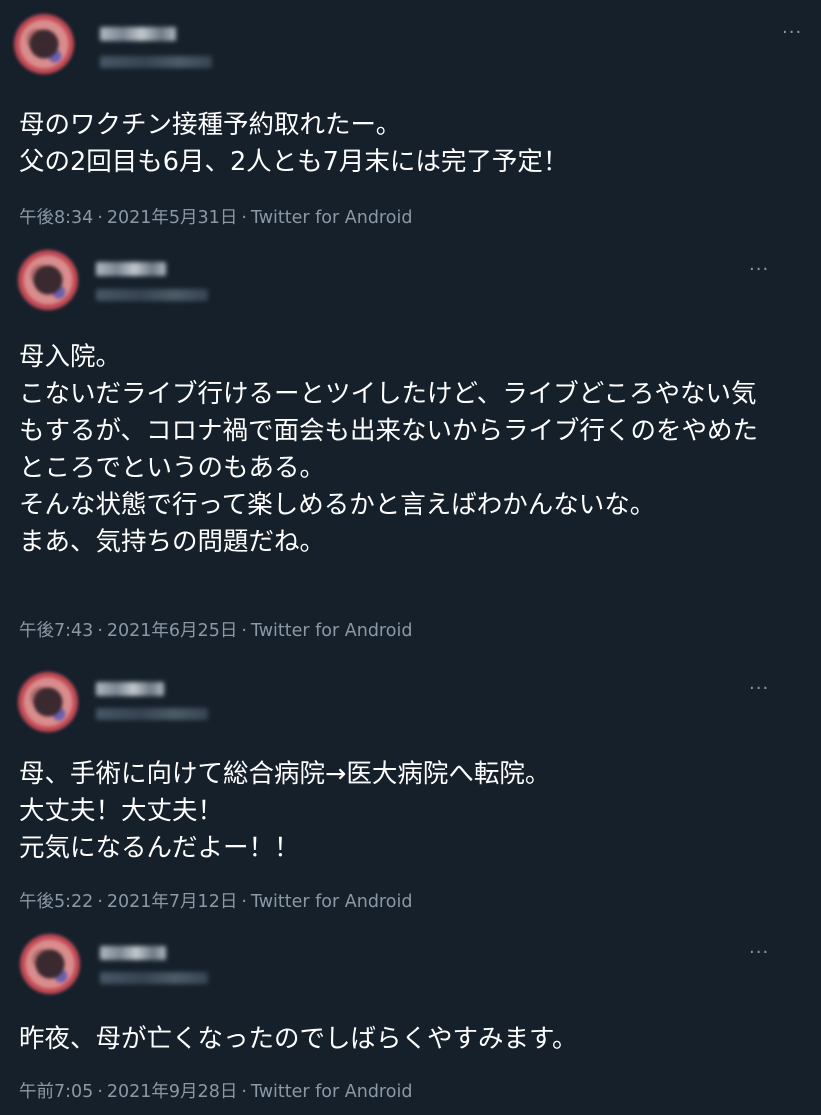 This screenshot has height=1115, width=821. What do you see at coordinates (56, 902) in the screenshot?
I see `tweet-time: 午後5:22` at bounding box center [56, 902].